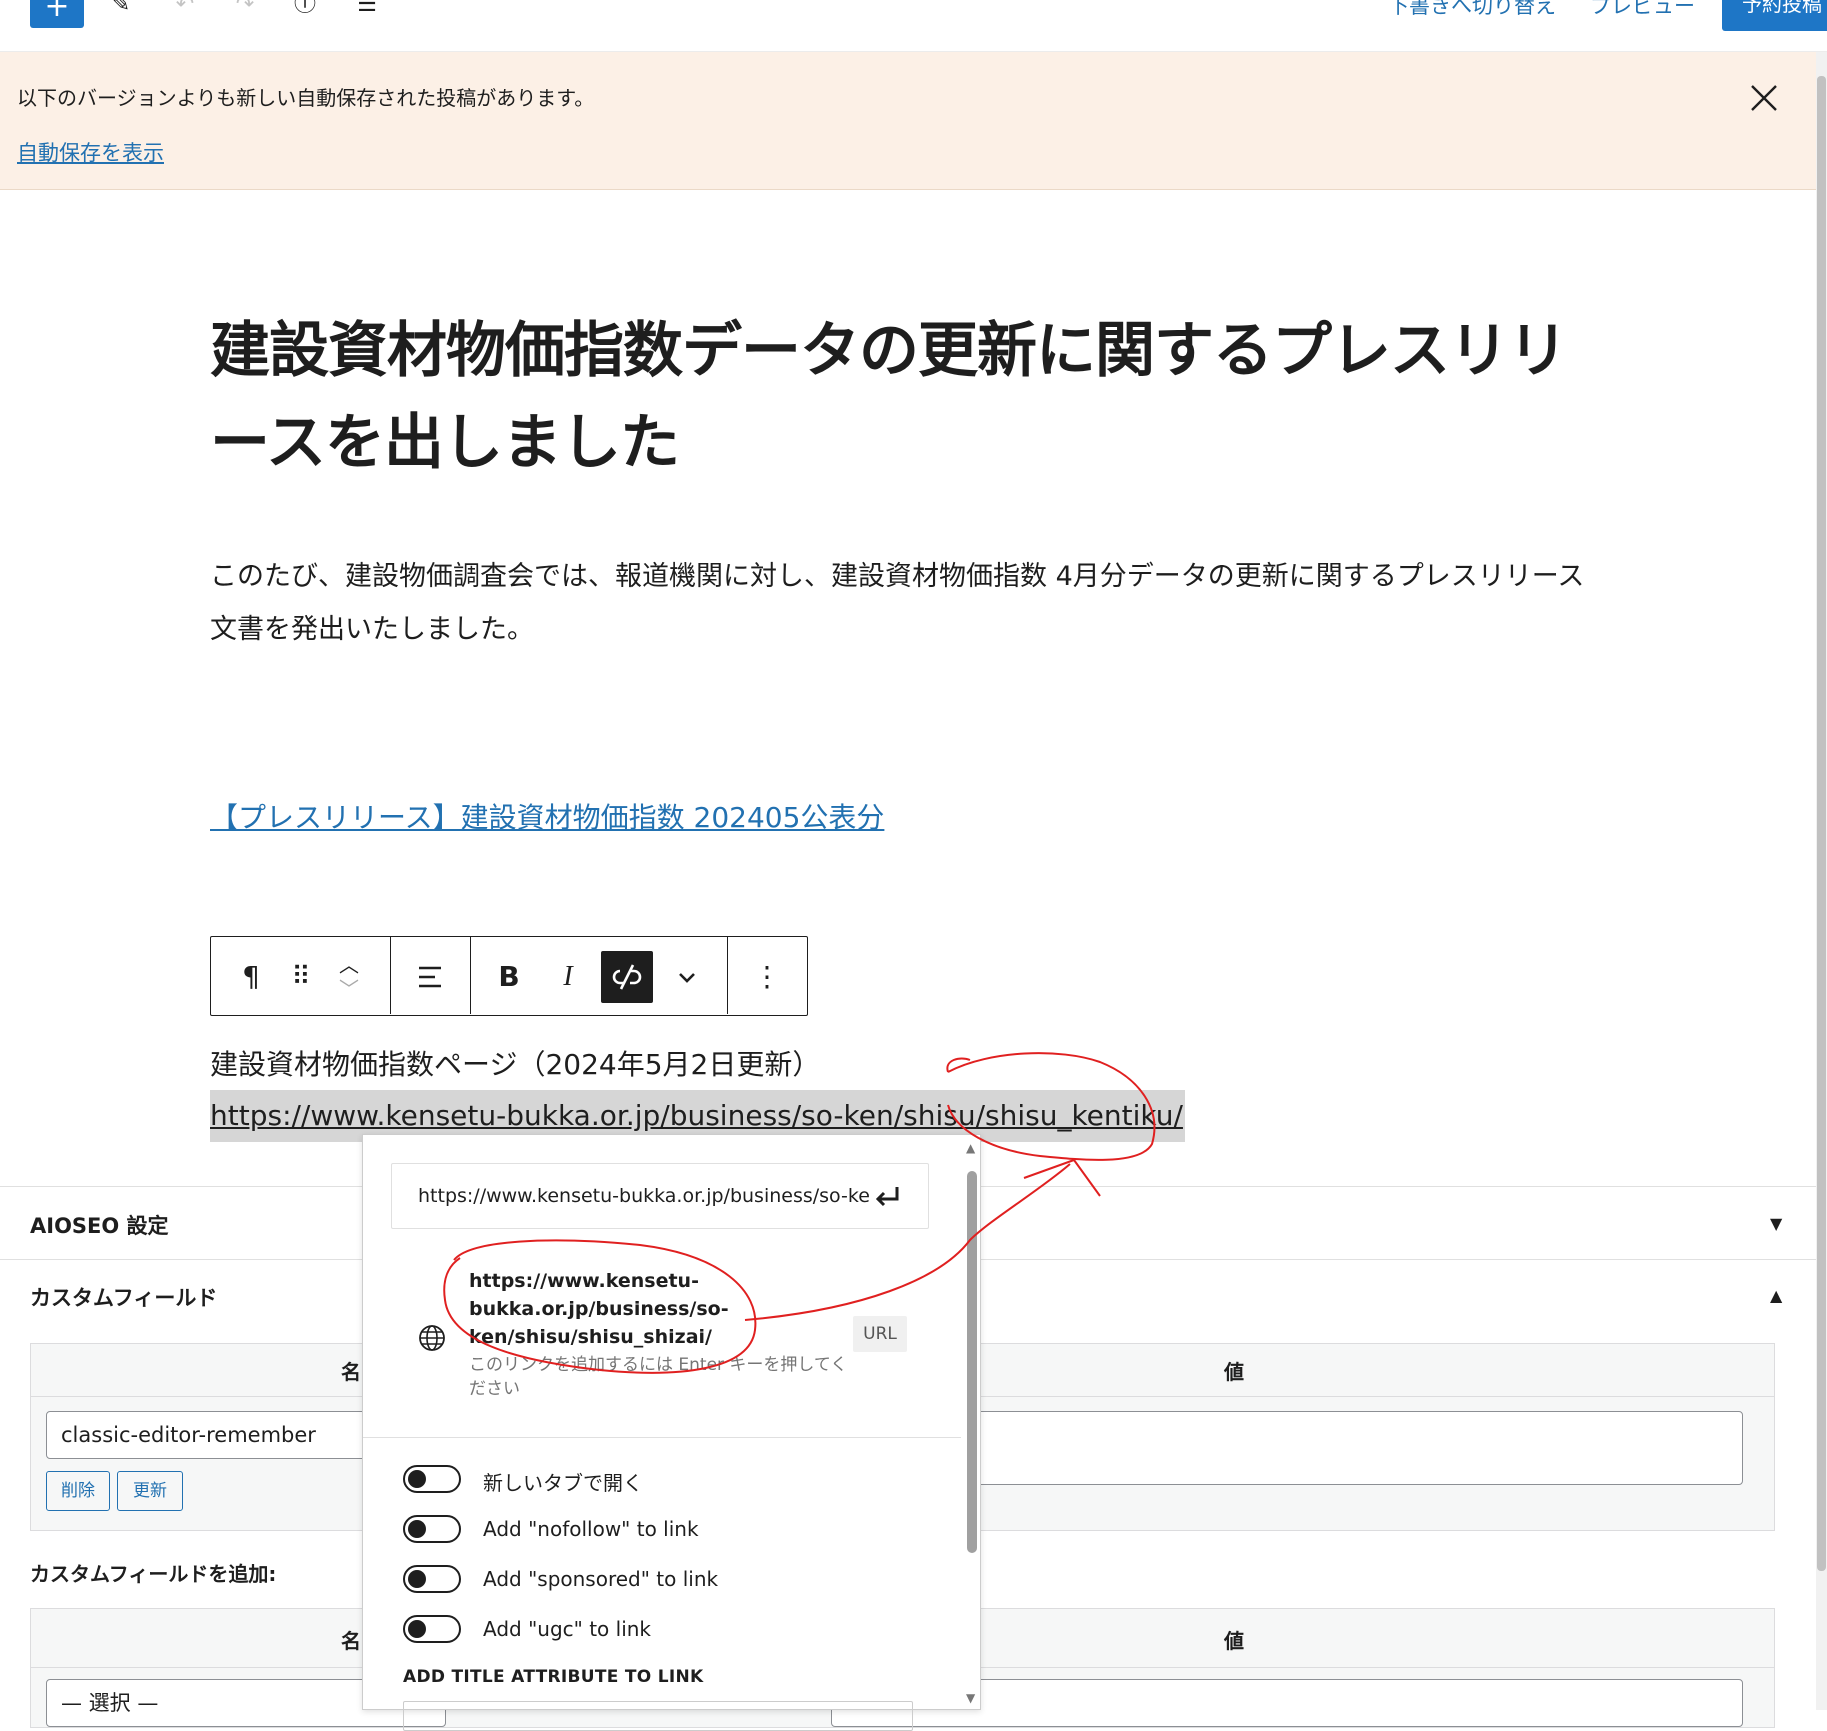  I want to click on sponsored-toggle, so click(432, 1579).